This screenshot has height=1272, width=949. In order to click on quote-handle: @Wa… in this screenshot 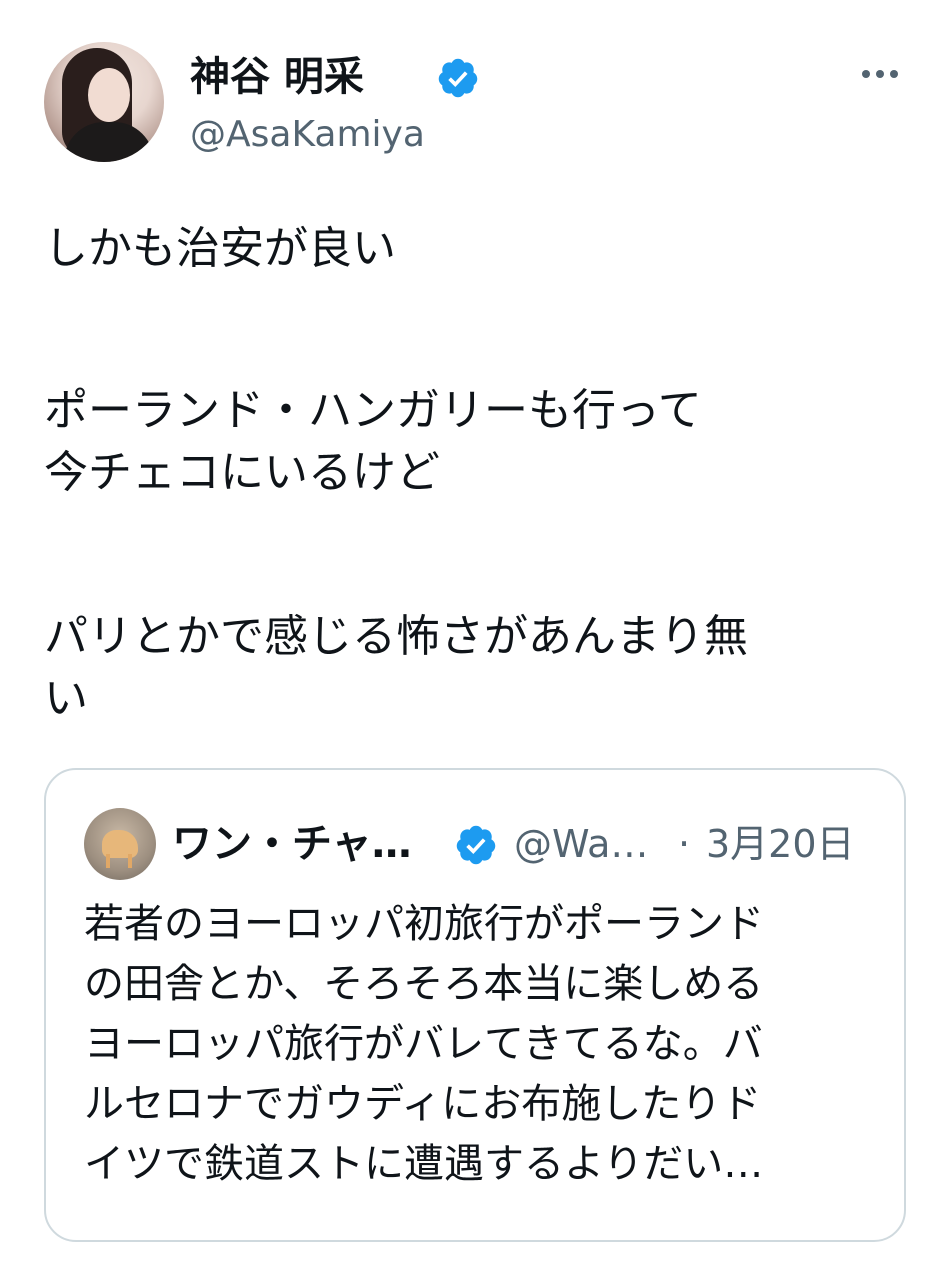, I will do `click(581, 844)`.